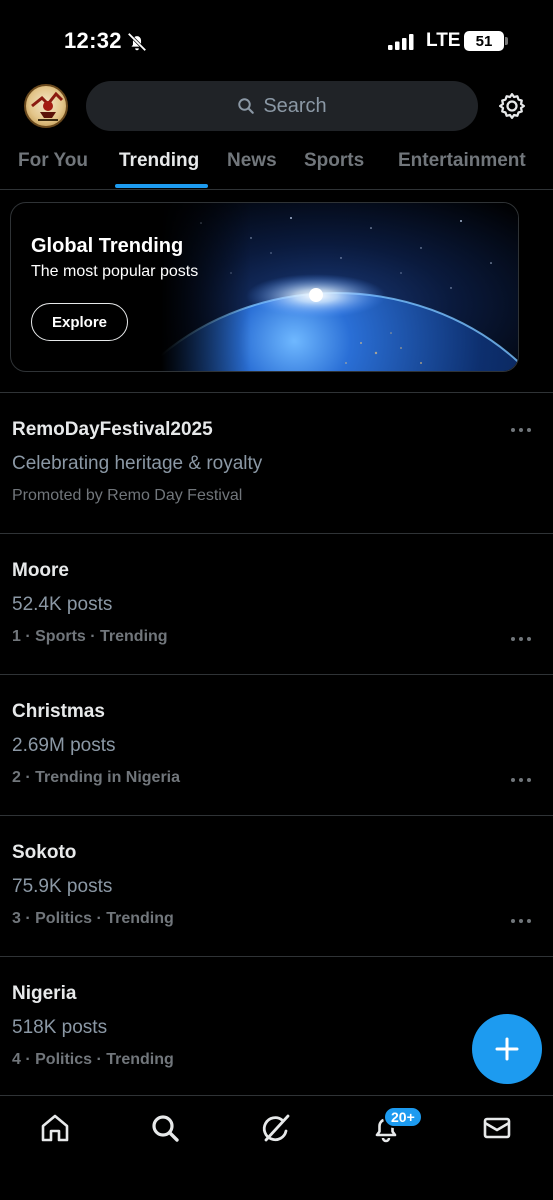 The image size is (553, 1200). What do you see at coordinates (276, 1147) in the screenshot?
I see `bottom-navigation: 20+` at bounding box center [276, 1147].